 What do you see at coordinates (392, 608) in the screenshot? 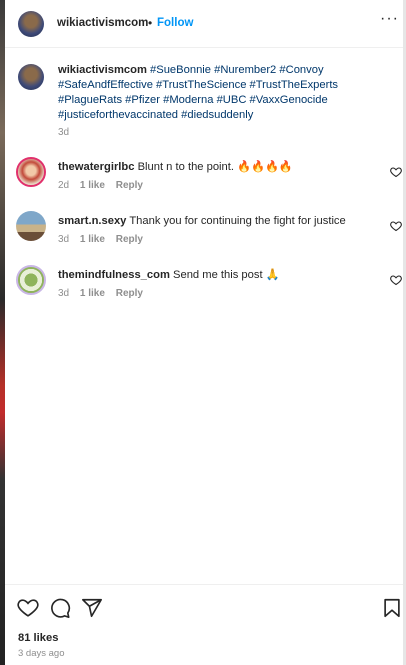
I see `bookmark-icon` at bounding box center [392, 608].